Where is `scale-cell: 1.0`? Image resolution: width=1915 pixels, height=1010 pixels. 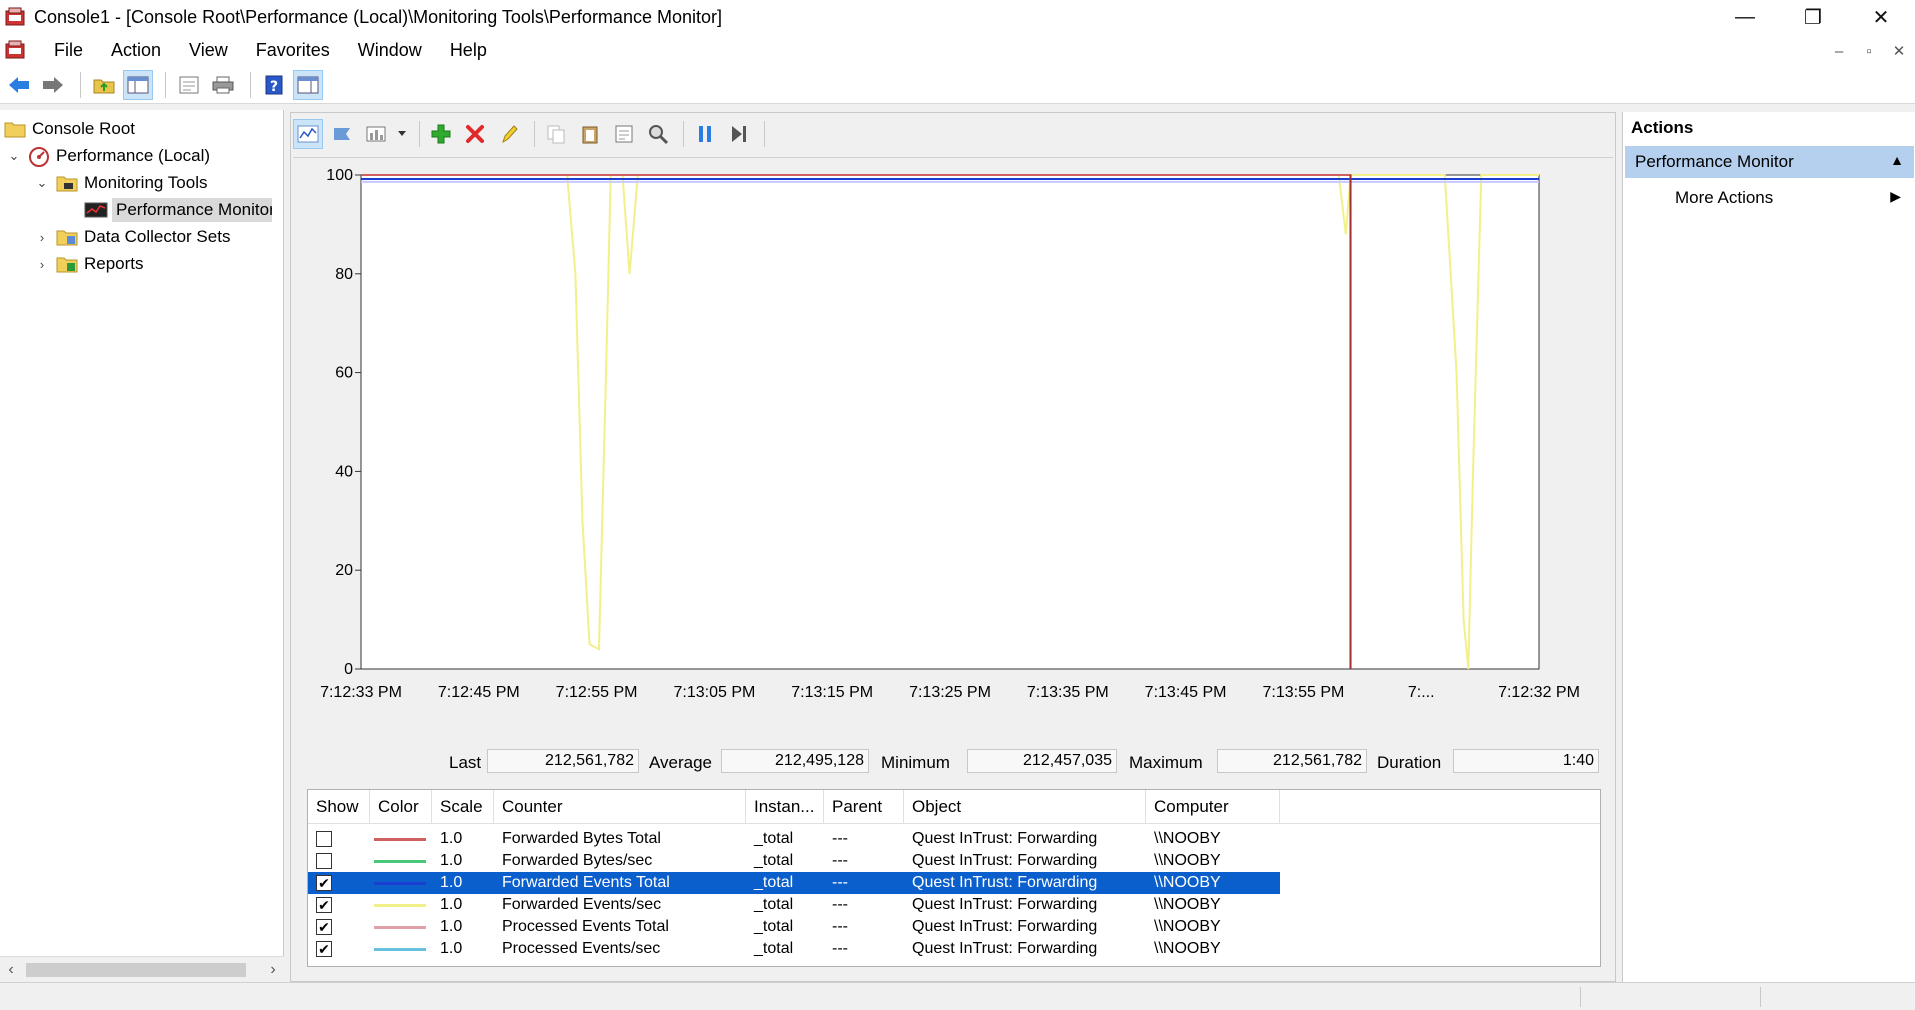
scale-cell: 1.0 is located at coordinates (451, 948).